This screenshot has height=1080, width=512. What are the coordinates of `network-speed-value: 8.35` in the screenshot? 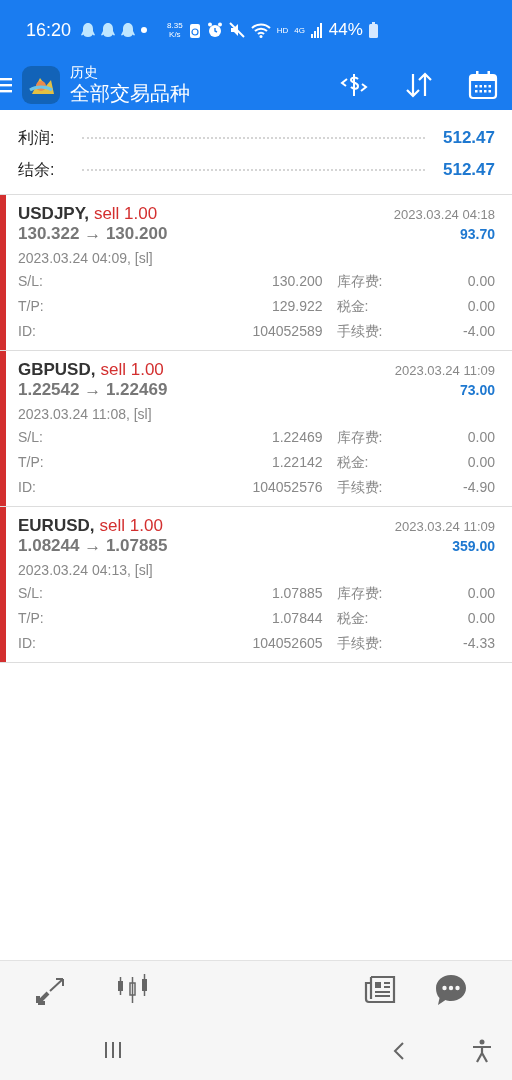 It's located at (175, 25).